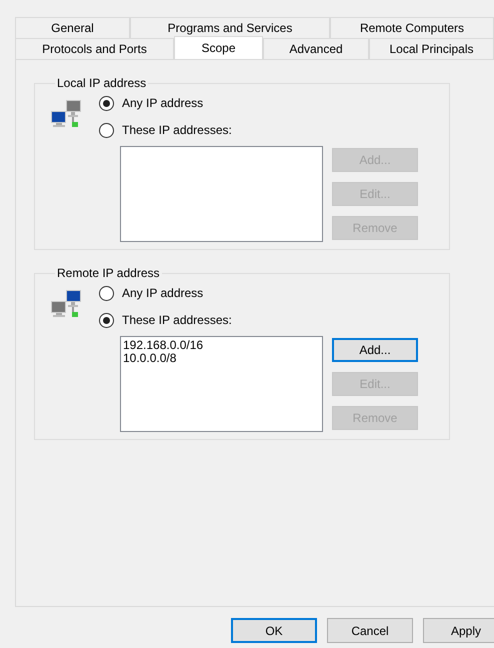 The height and width of the screenshot is (648, 494). What do you see at coordinates (94, 48) in the screenshot?
I see `tab: Protocols and Ports` at bounding box center [94, 48].